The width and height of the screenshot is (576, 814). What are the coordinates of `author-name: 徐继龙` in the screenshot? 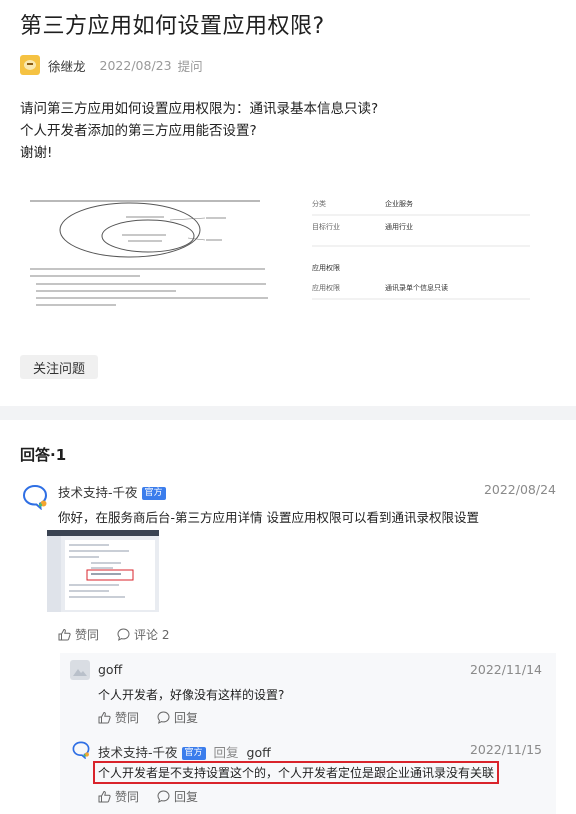 It's located at (67, 65).